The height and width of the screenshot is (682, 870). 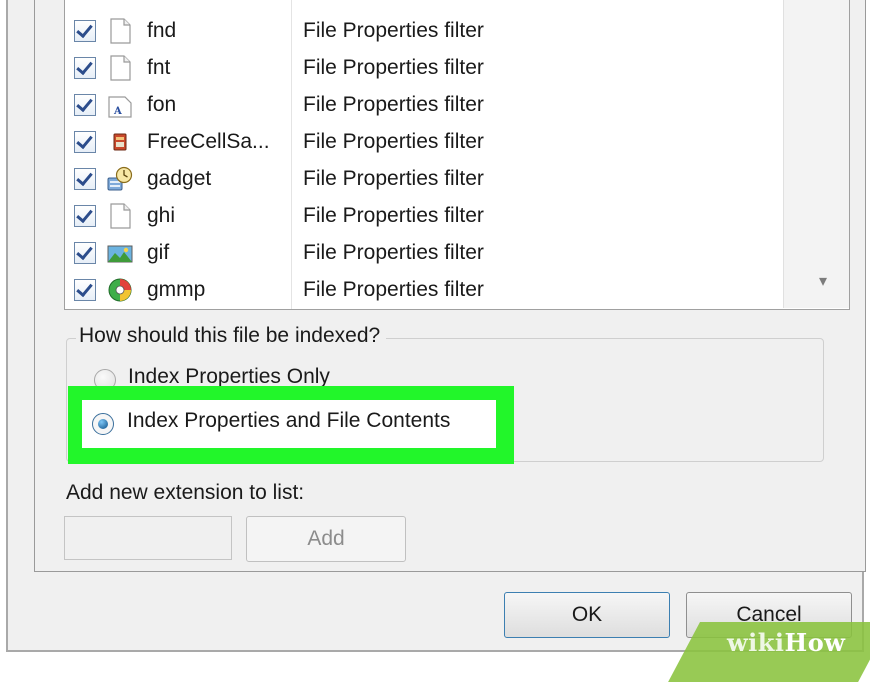 I want to click on radio-properties-and-contents-label: Index Properties and File Contents, so click(x=289, y=420).